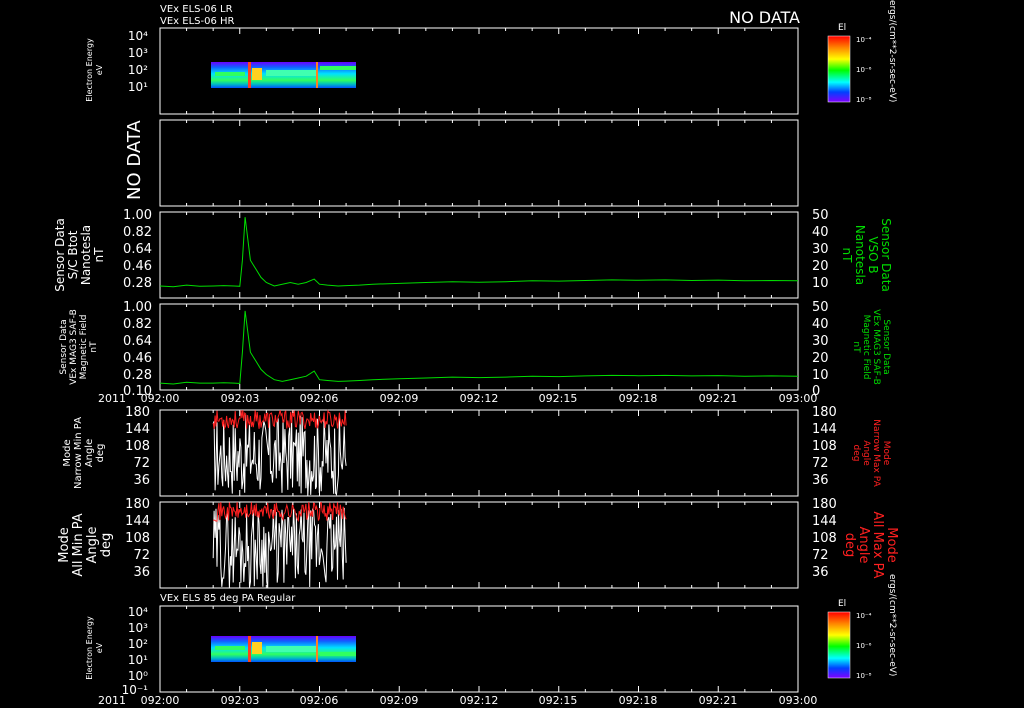  What do you see at coordinates (479, 453) in the screenshot?
I see `panel-pa-narrow-frame` at bounding box center [479, 453].